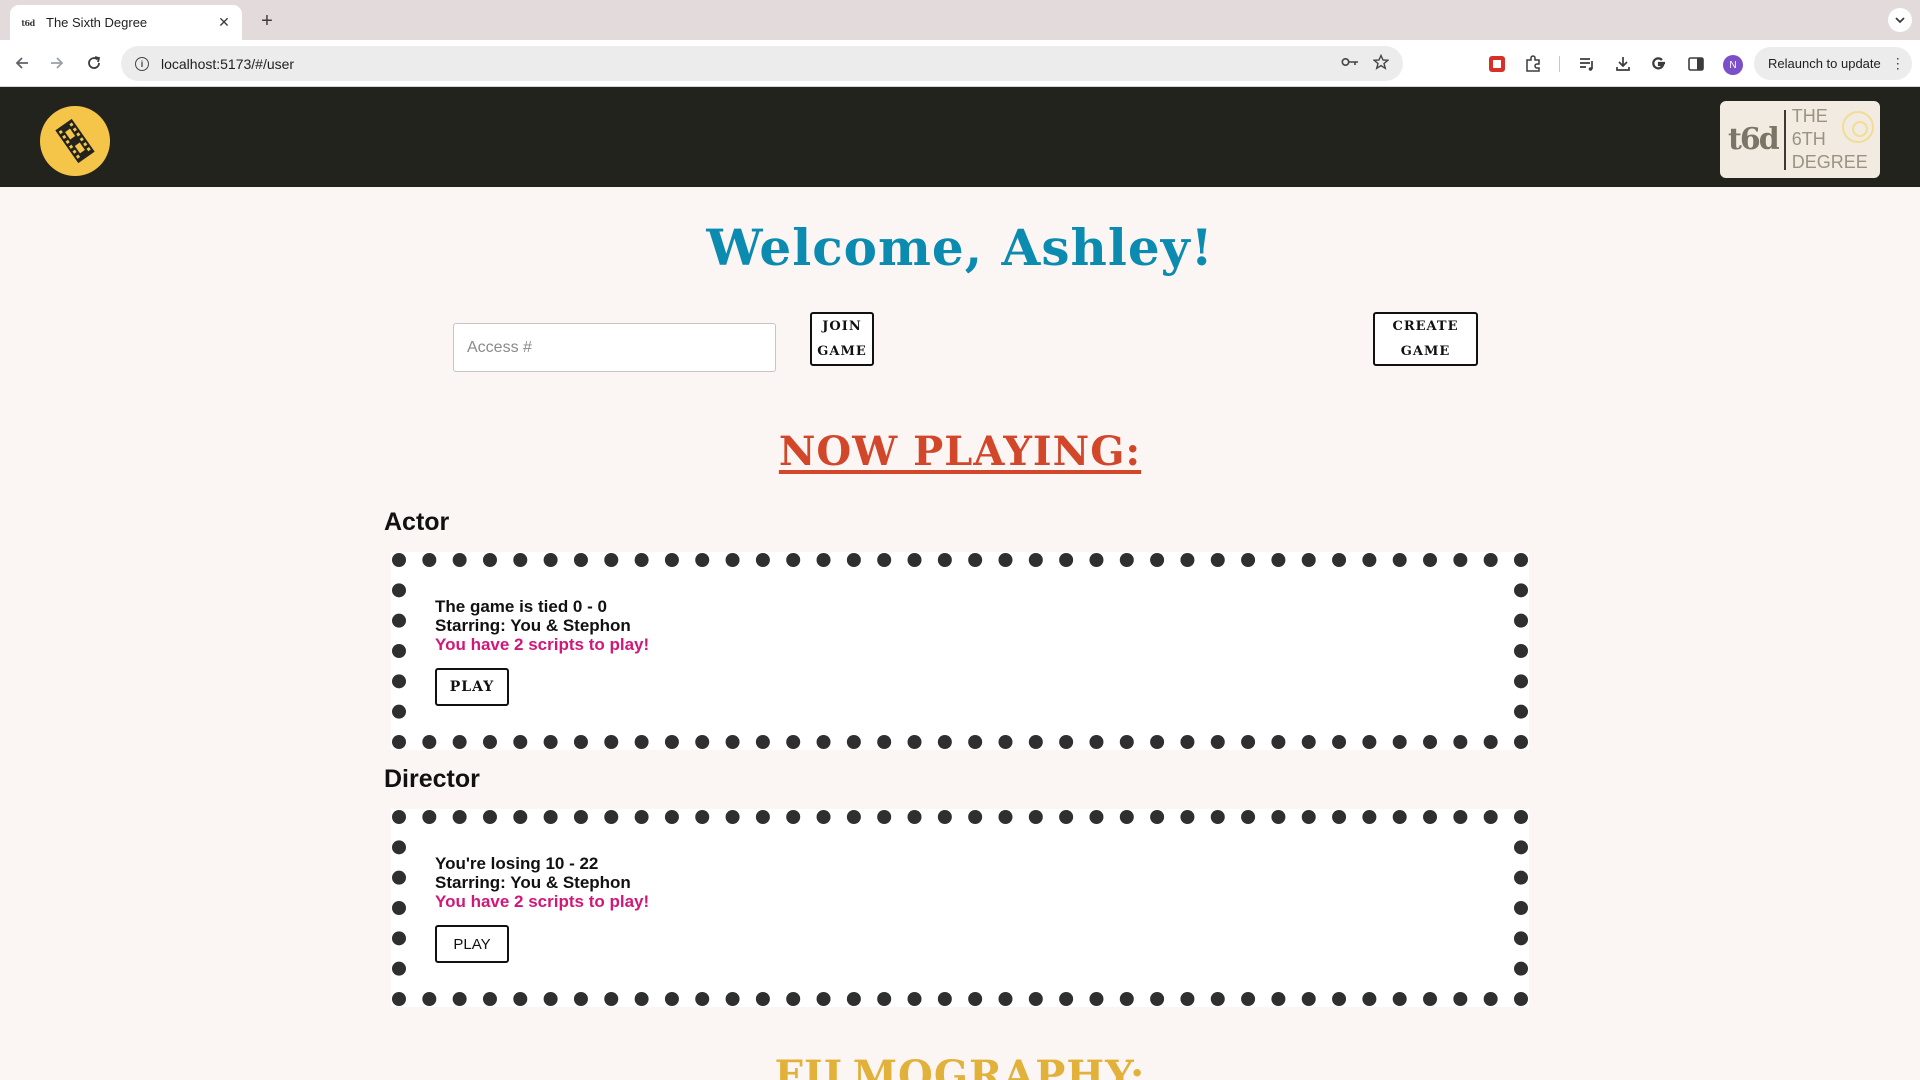 Image resolution: width=1920 pixels, height=1080 pixels. I want to click on sun-emblem-icon, so click(1857, 127).